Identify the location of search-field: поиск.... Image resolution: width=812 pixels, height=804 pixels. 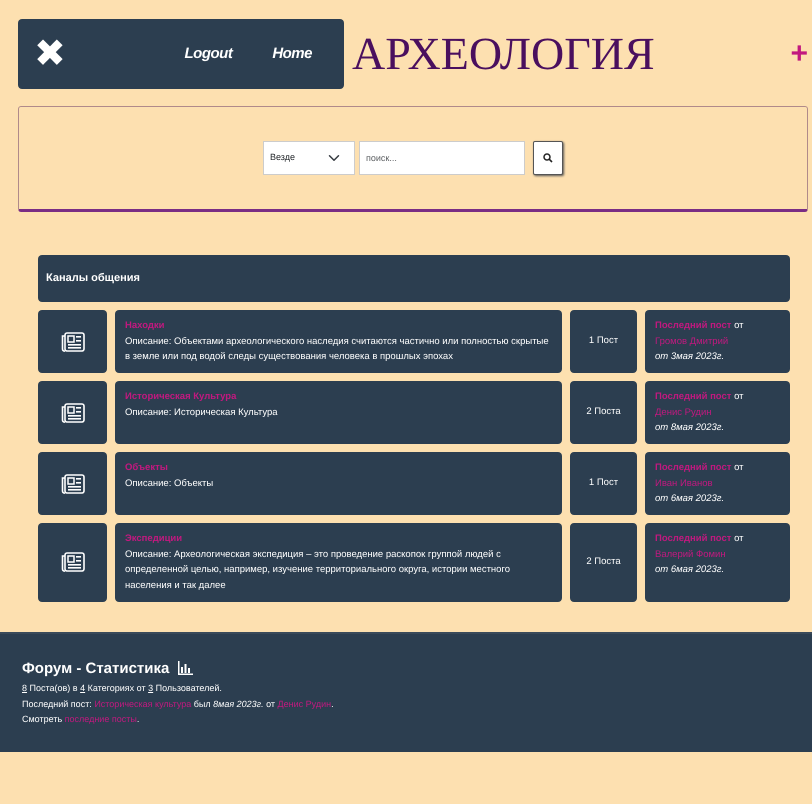
(442, 158).